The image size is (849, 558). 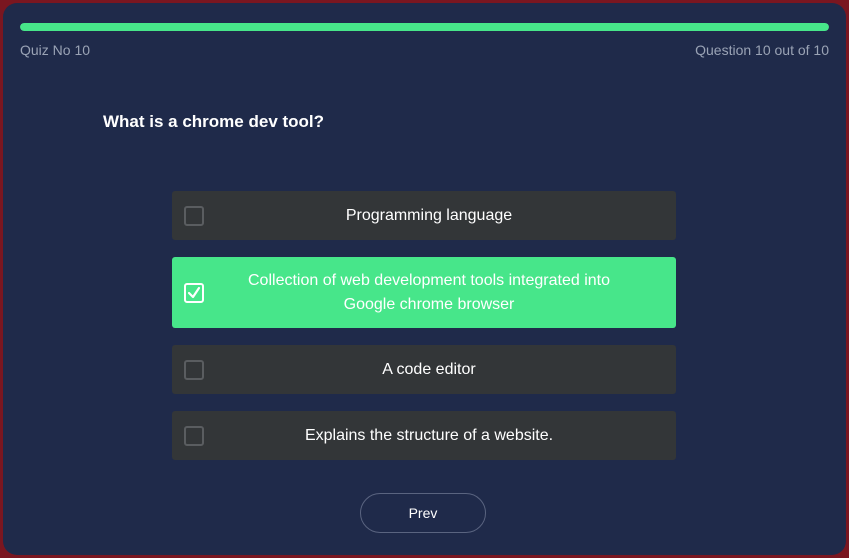 I want to click on option-code-editor: A code editor, so click(x=424, y=369).